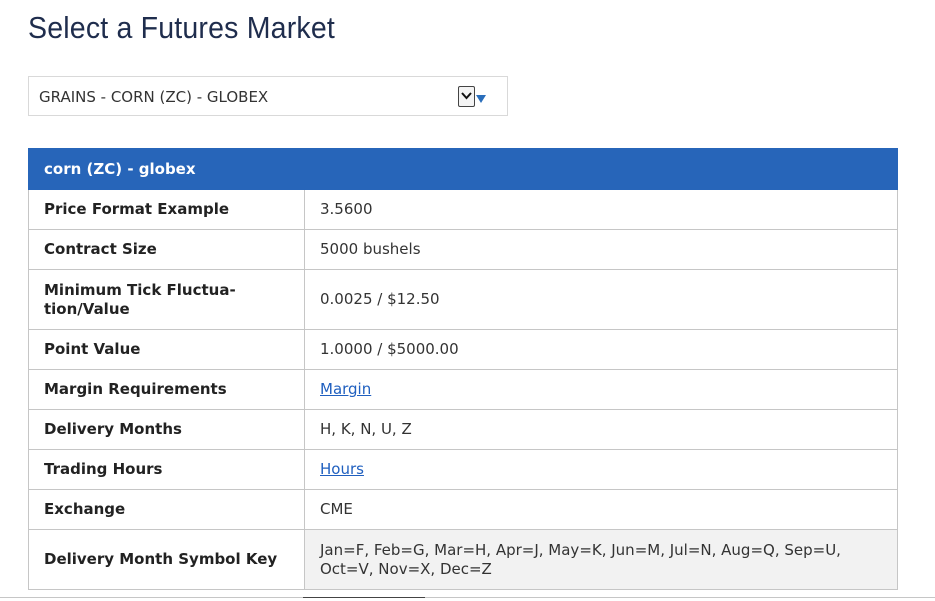  What do you see at coordinates (345, 389) in the screenshot?
I see `margin-link: Margin` at bounding box center [345, 389].